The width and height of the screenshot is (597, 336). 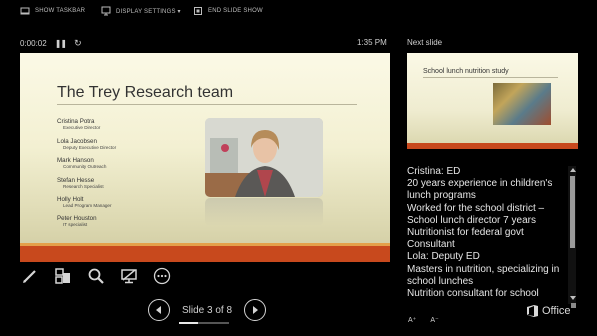 What do you see at coordinates (572, 212) in the screenshot?
I see `notes-scroll-thumb` at bounding box center [572, 212].